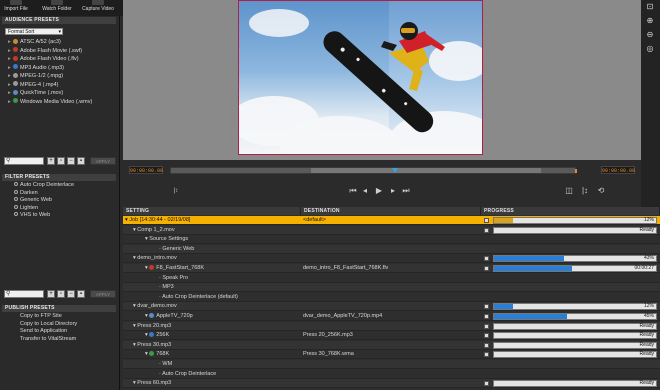 The width and height of the screenshot is (660, 390). What do you see at coordinates (71, 294) in the screenshot?
I see `remove-filter-button: −` at bounding box center [71, 294].